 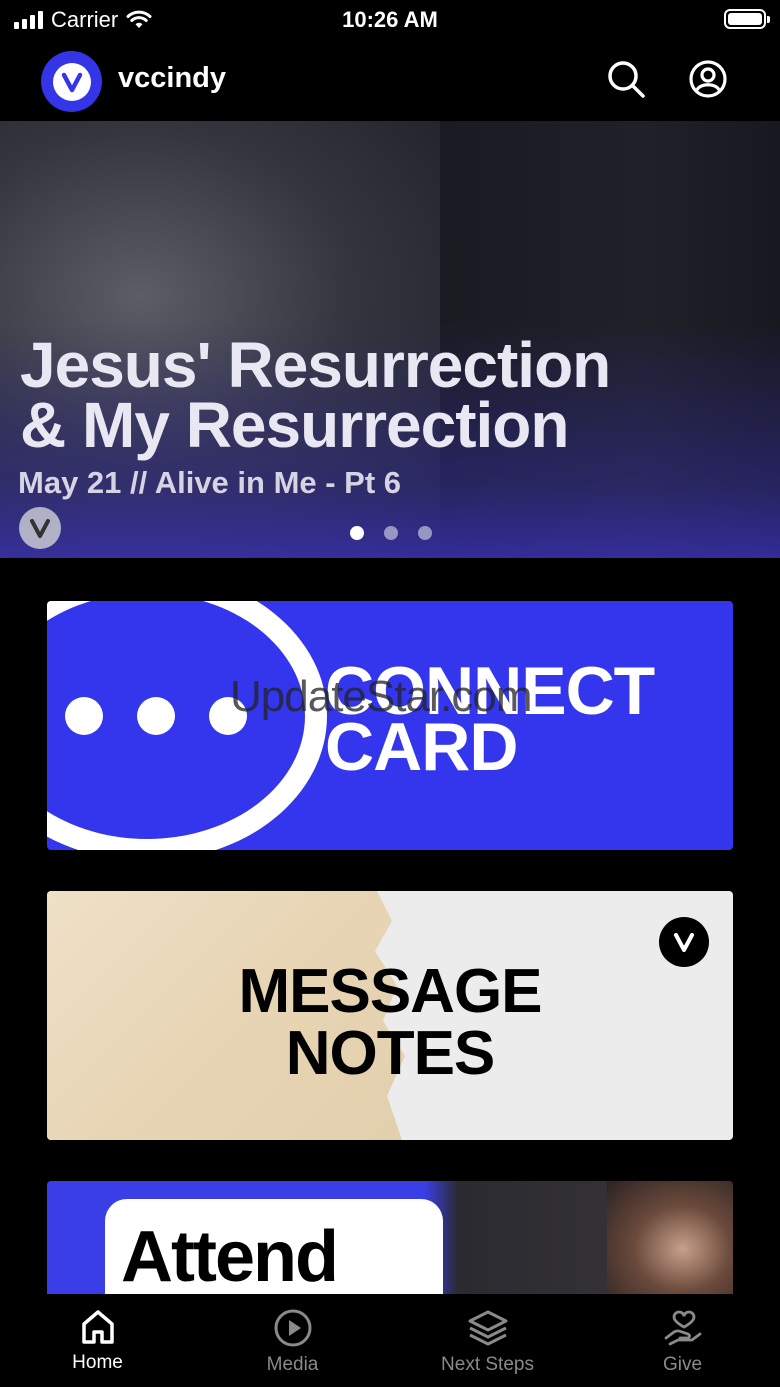 I want to click on tab-give-label: Give, so click(x=682, y=1364).